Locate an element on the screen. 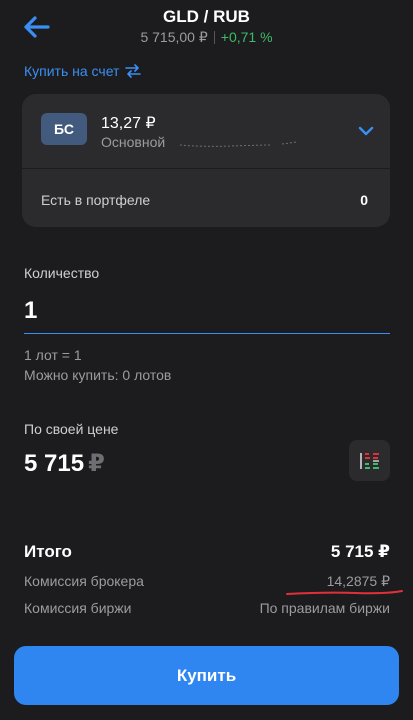 The height and width of the screenshot is (720, 413). total-label: Итого is located at coordinates (48, 551).